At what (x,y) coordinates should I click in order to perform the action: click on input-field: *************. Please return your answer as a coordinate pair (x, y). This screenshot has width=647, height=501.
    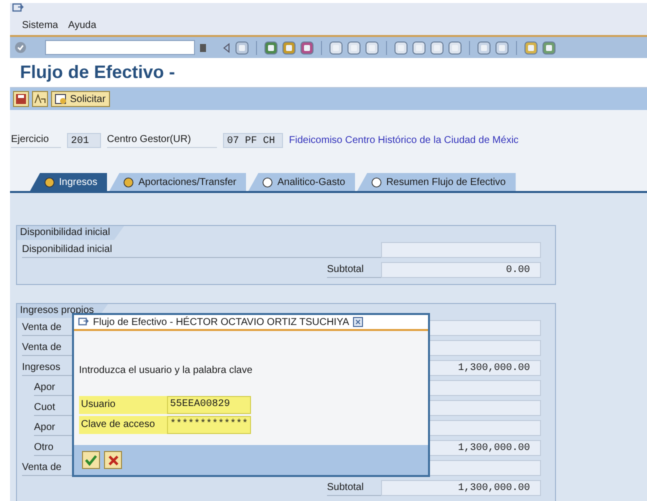
    Looking at the image, I should click on (209, 425).